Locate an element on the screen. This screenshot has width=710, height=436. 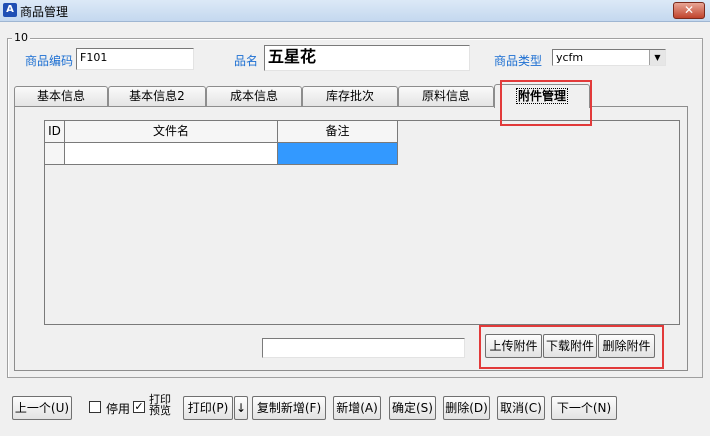
app-icon: A is located at coordinates (10, 10).